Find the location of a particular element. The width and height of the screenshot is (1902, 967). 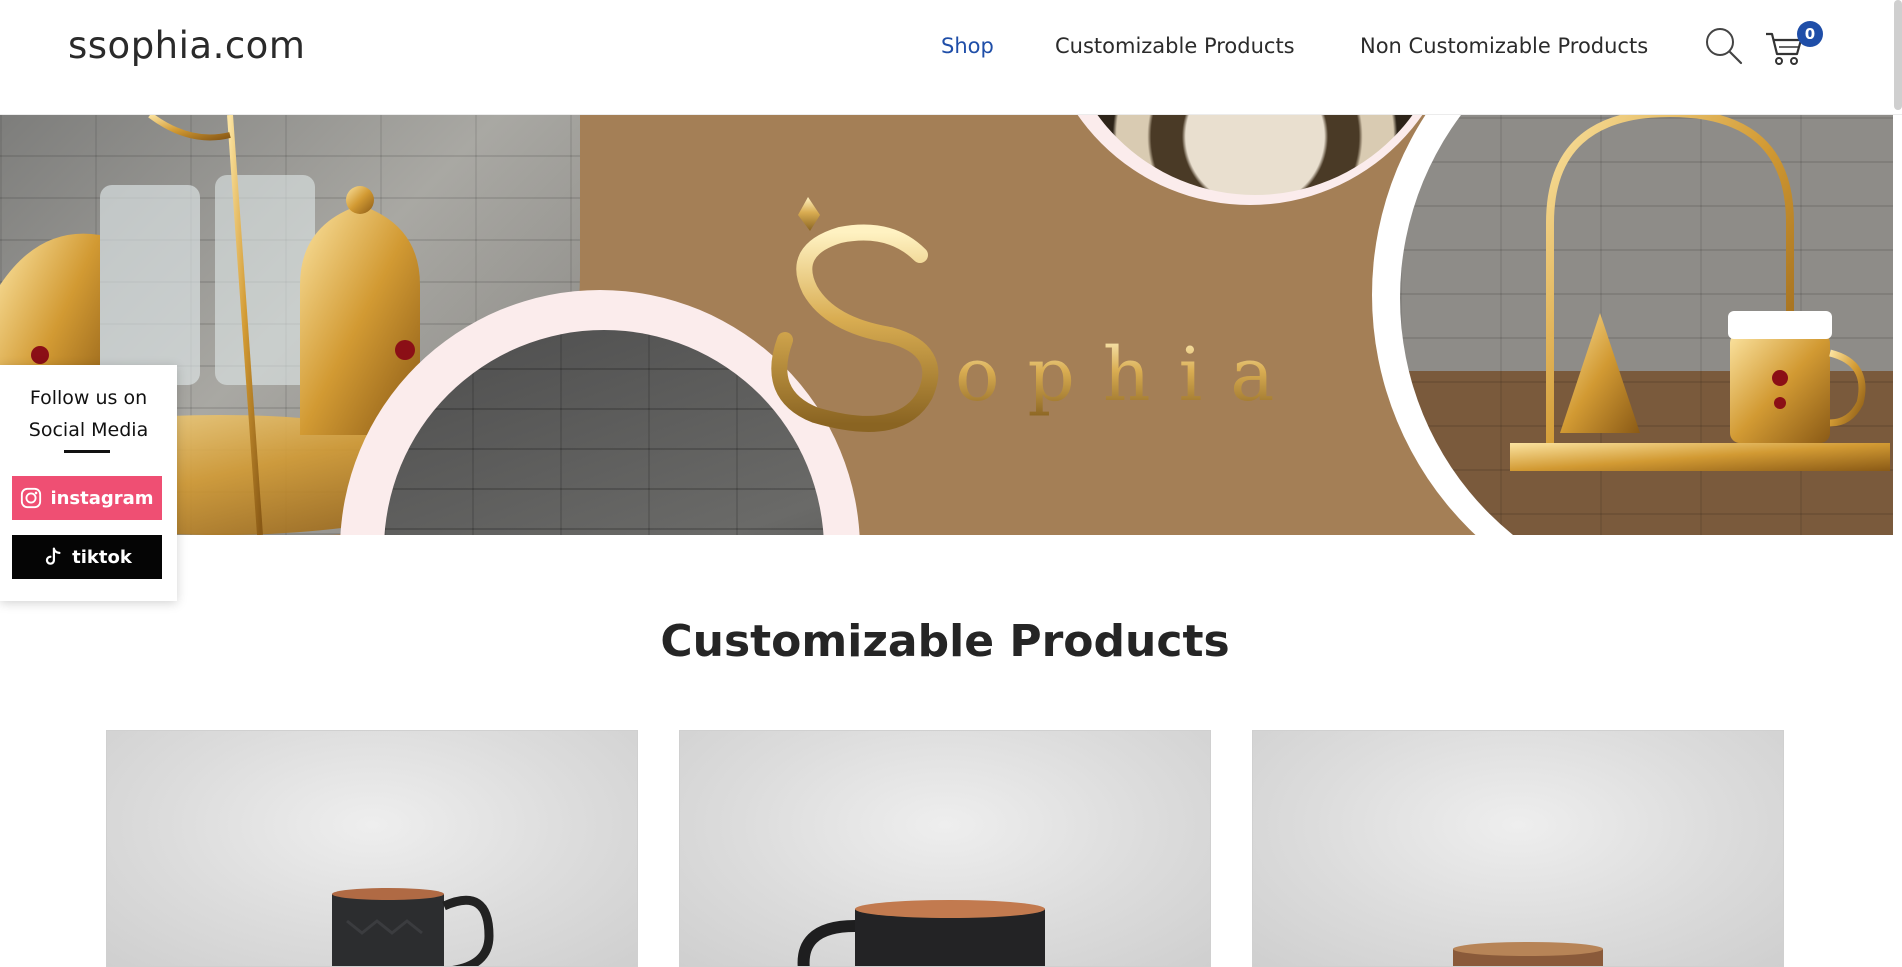

svg-text: ophia is located at coordinates (1128, 375).